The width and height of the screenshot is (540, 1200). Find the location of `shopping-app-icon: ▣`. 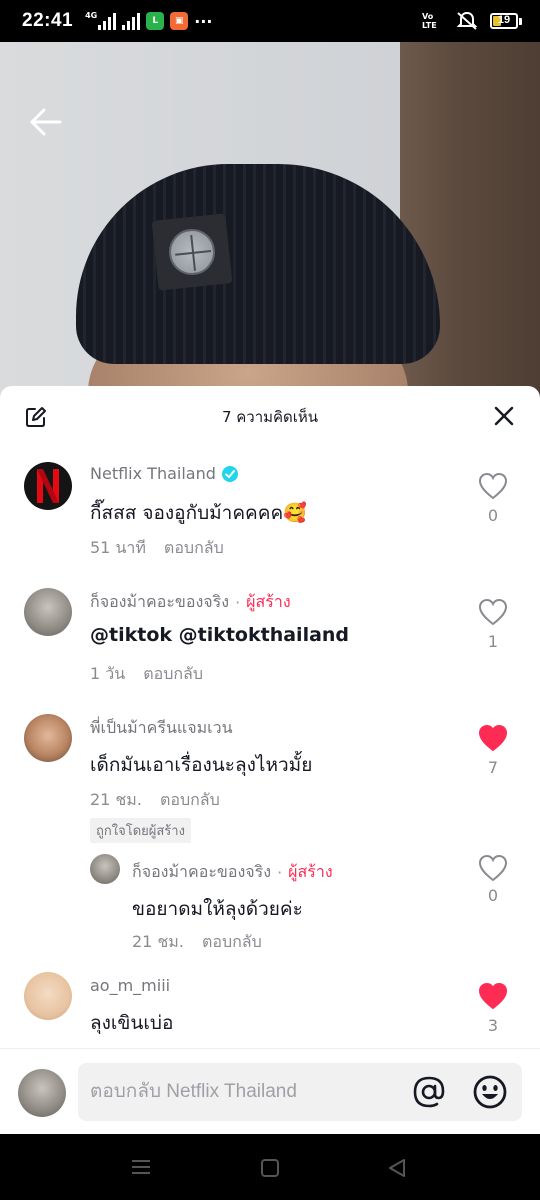

shopping-app-icon: ▣ is located at coordinates (179, 21).